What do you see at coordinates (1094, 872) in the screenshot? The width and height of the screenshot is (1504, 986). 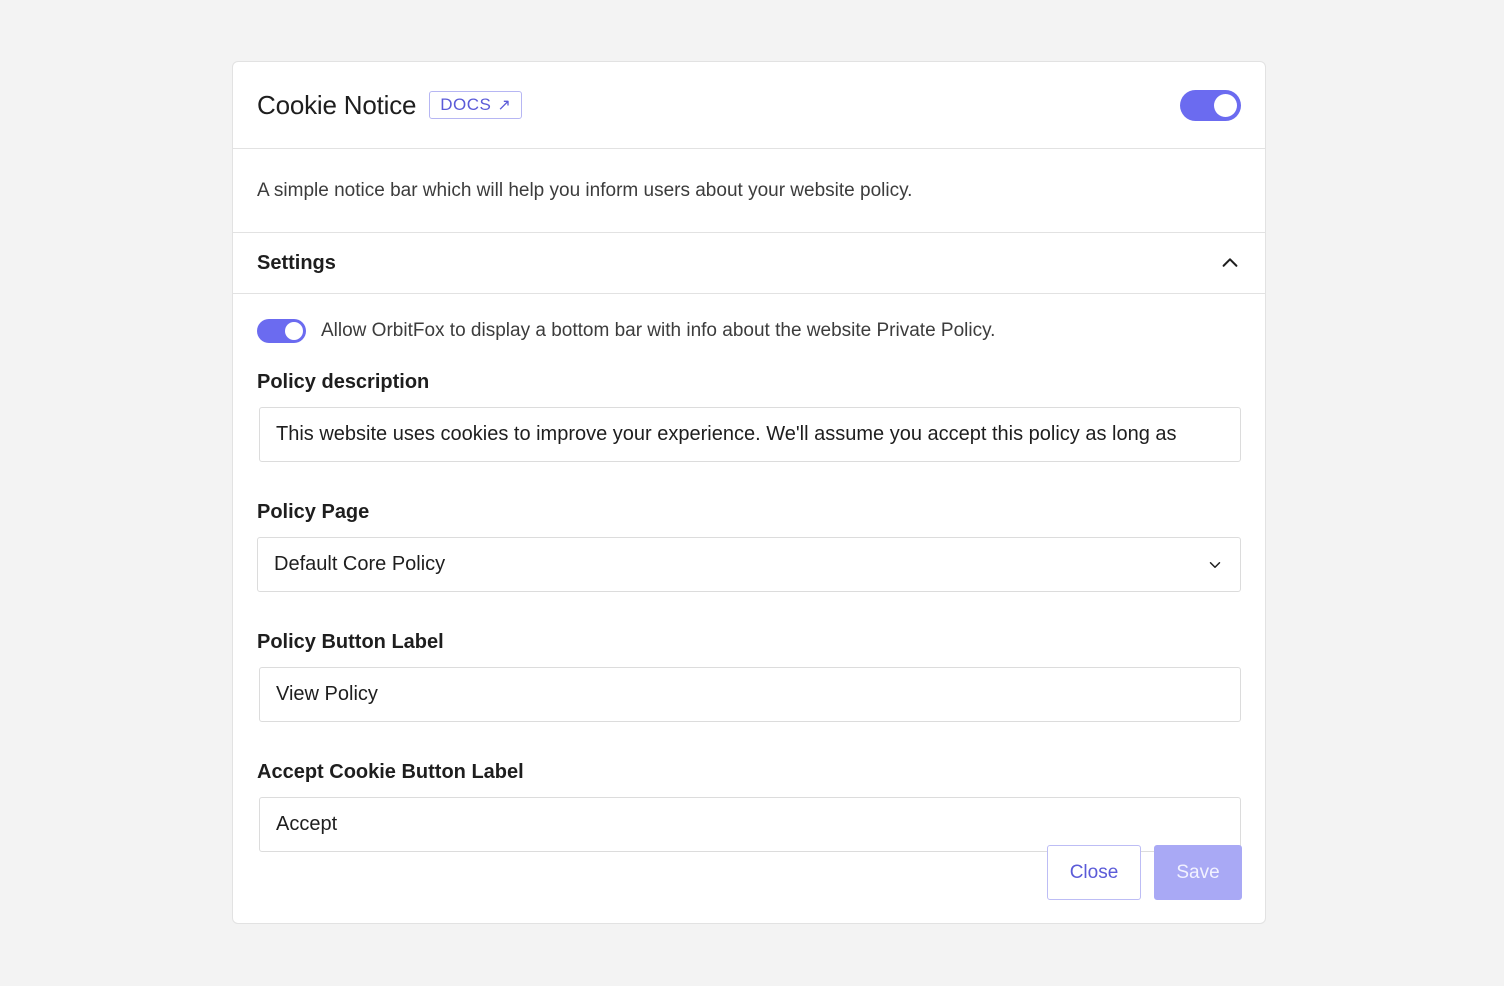 I see `close-button: Close` at bounding box center [1094, 872].